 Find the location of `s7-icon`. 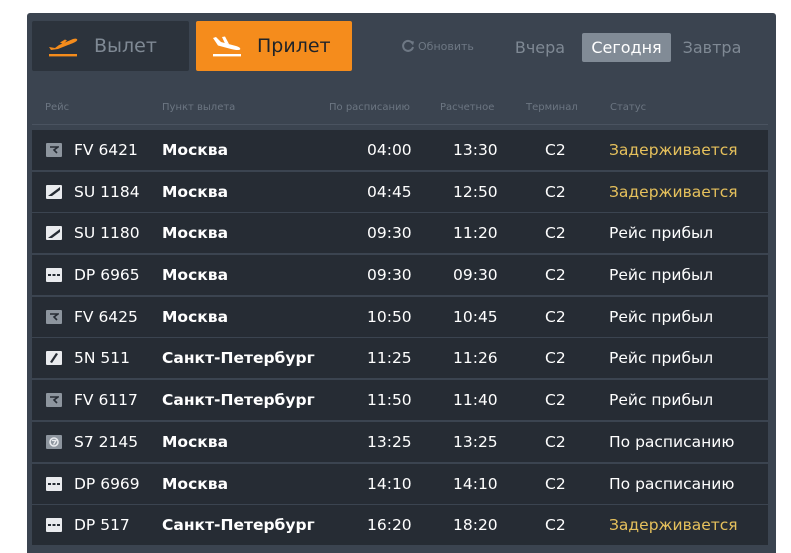

s7-icon is located at coordinates (54, 441).